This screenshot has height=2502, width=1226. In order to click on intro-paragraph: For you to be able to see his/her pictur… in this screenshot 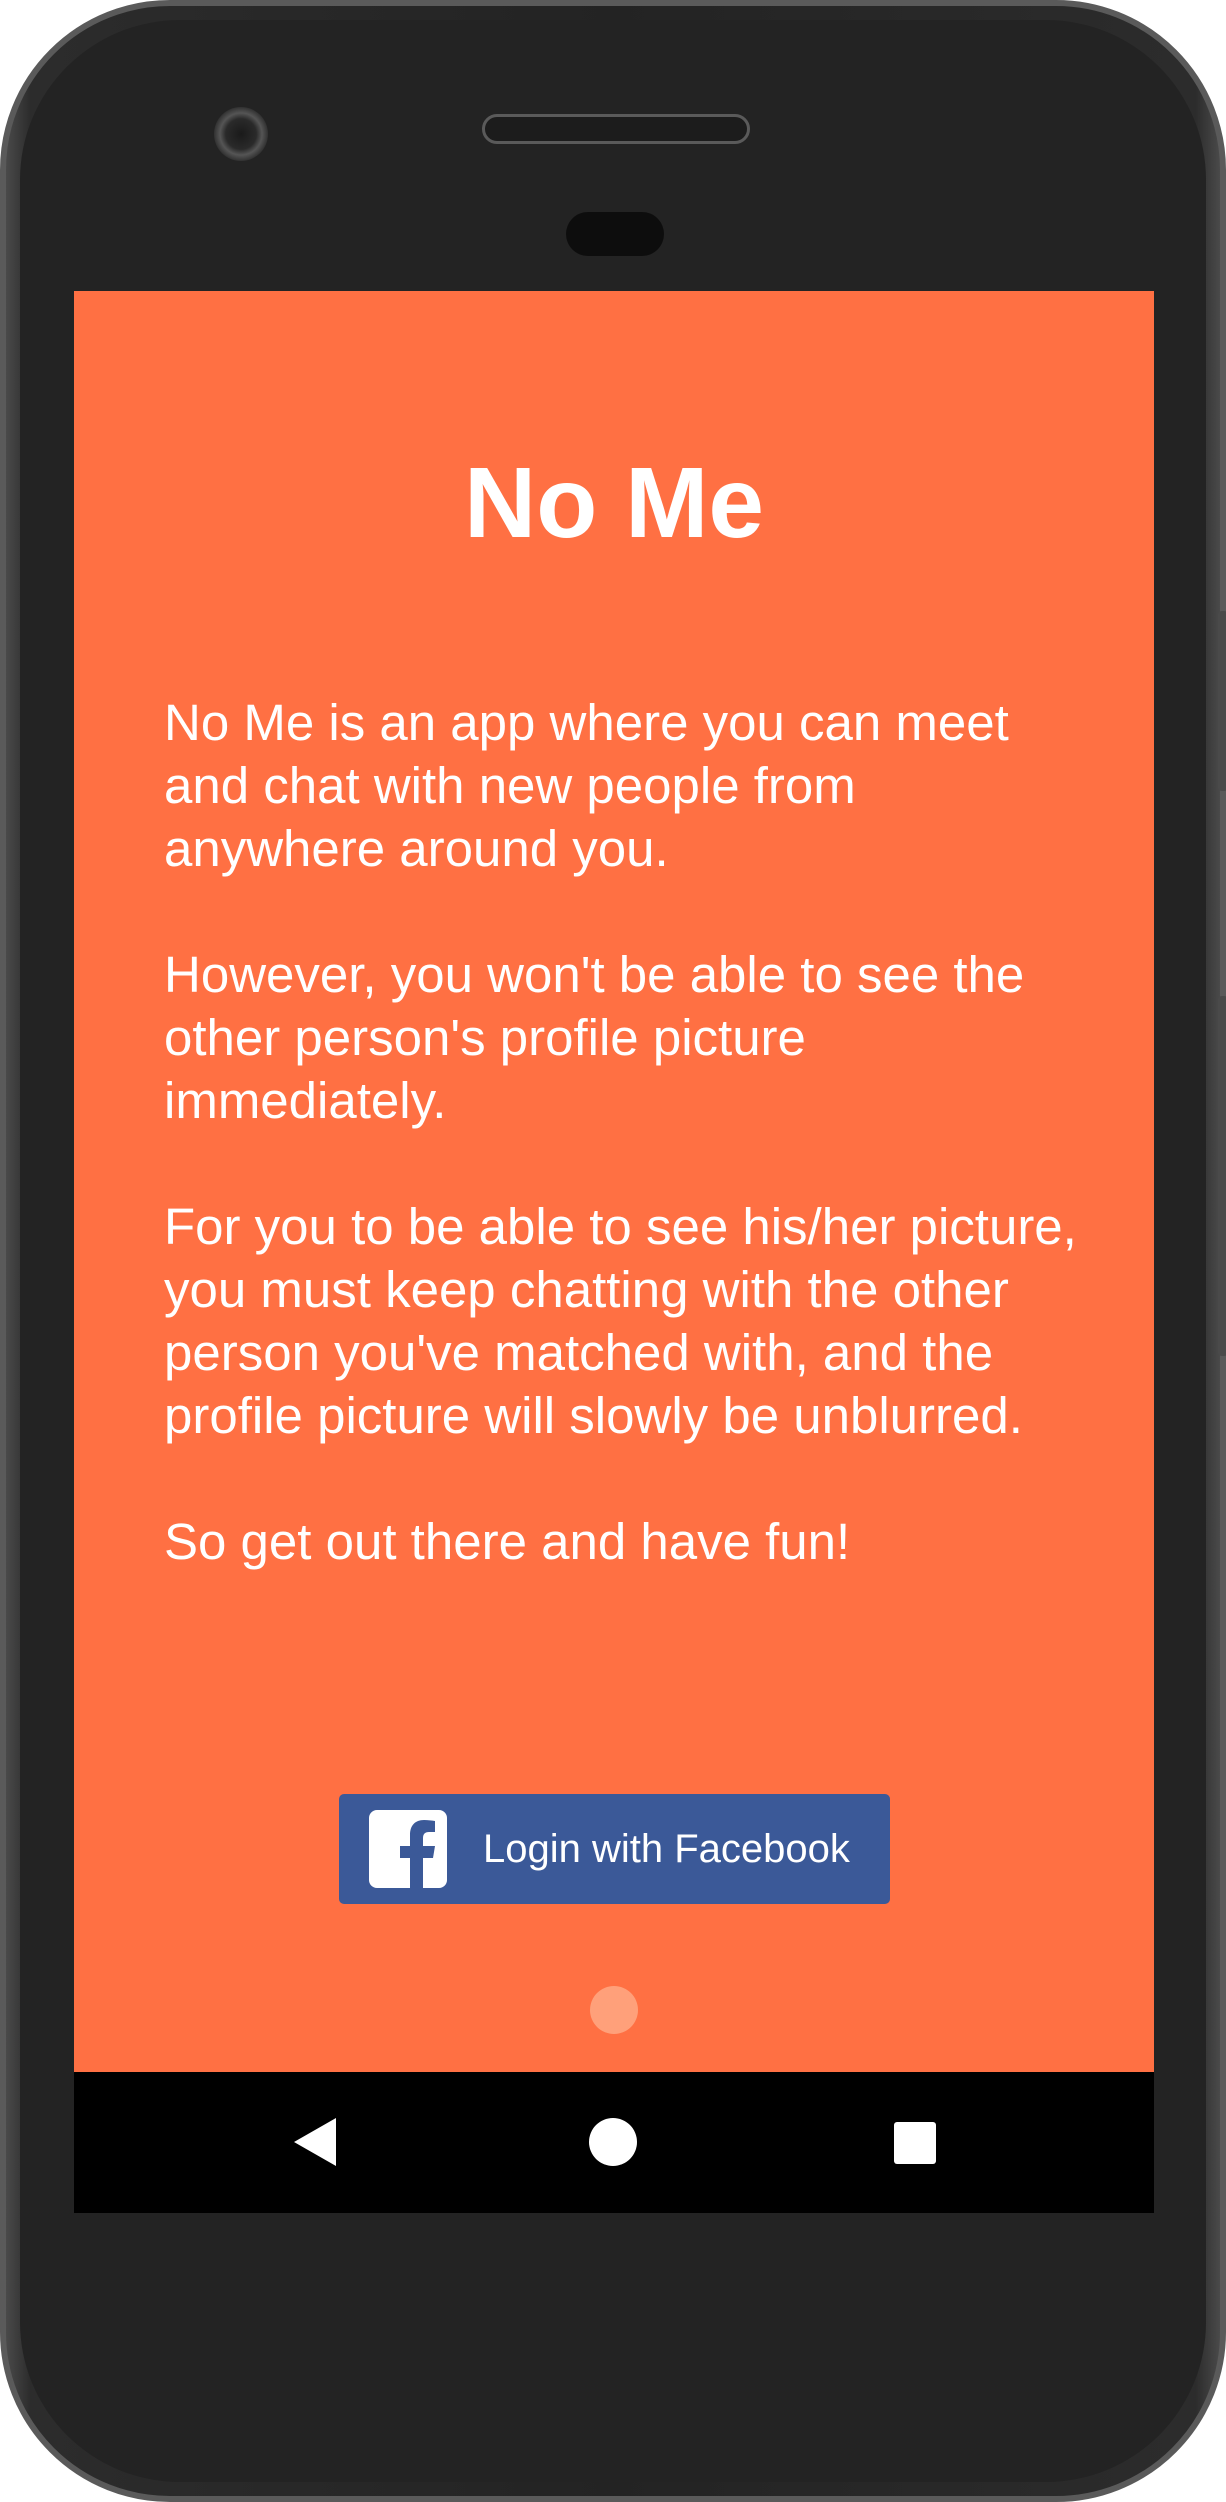, I will do `click(620, 1321)`.